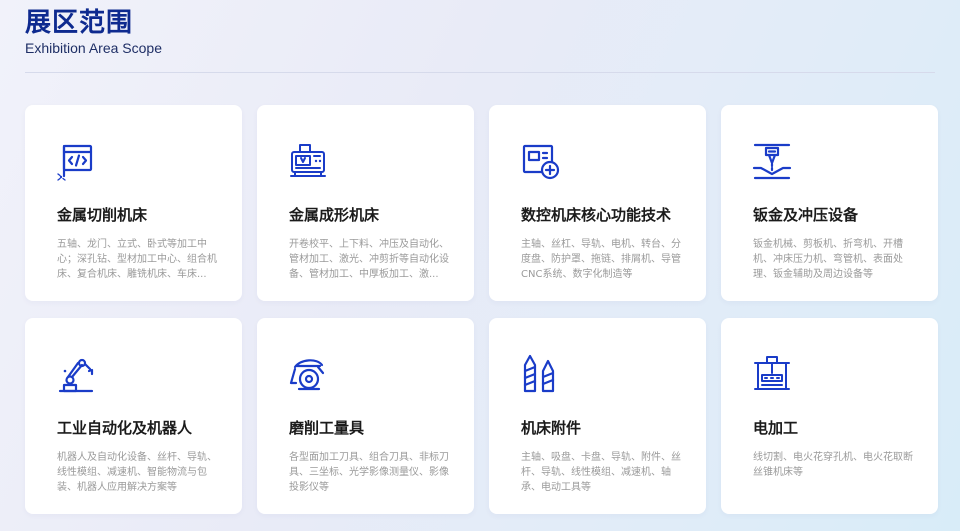  Describe the element at coordinates (596, 215) in the screenshot. I see `card-title: 数控机床核心功能技术` at that location.